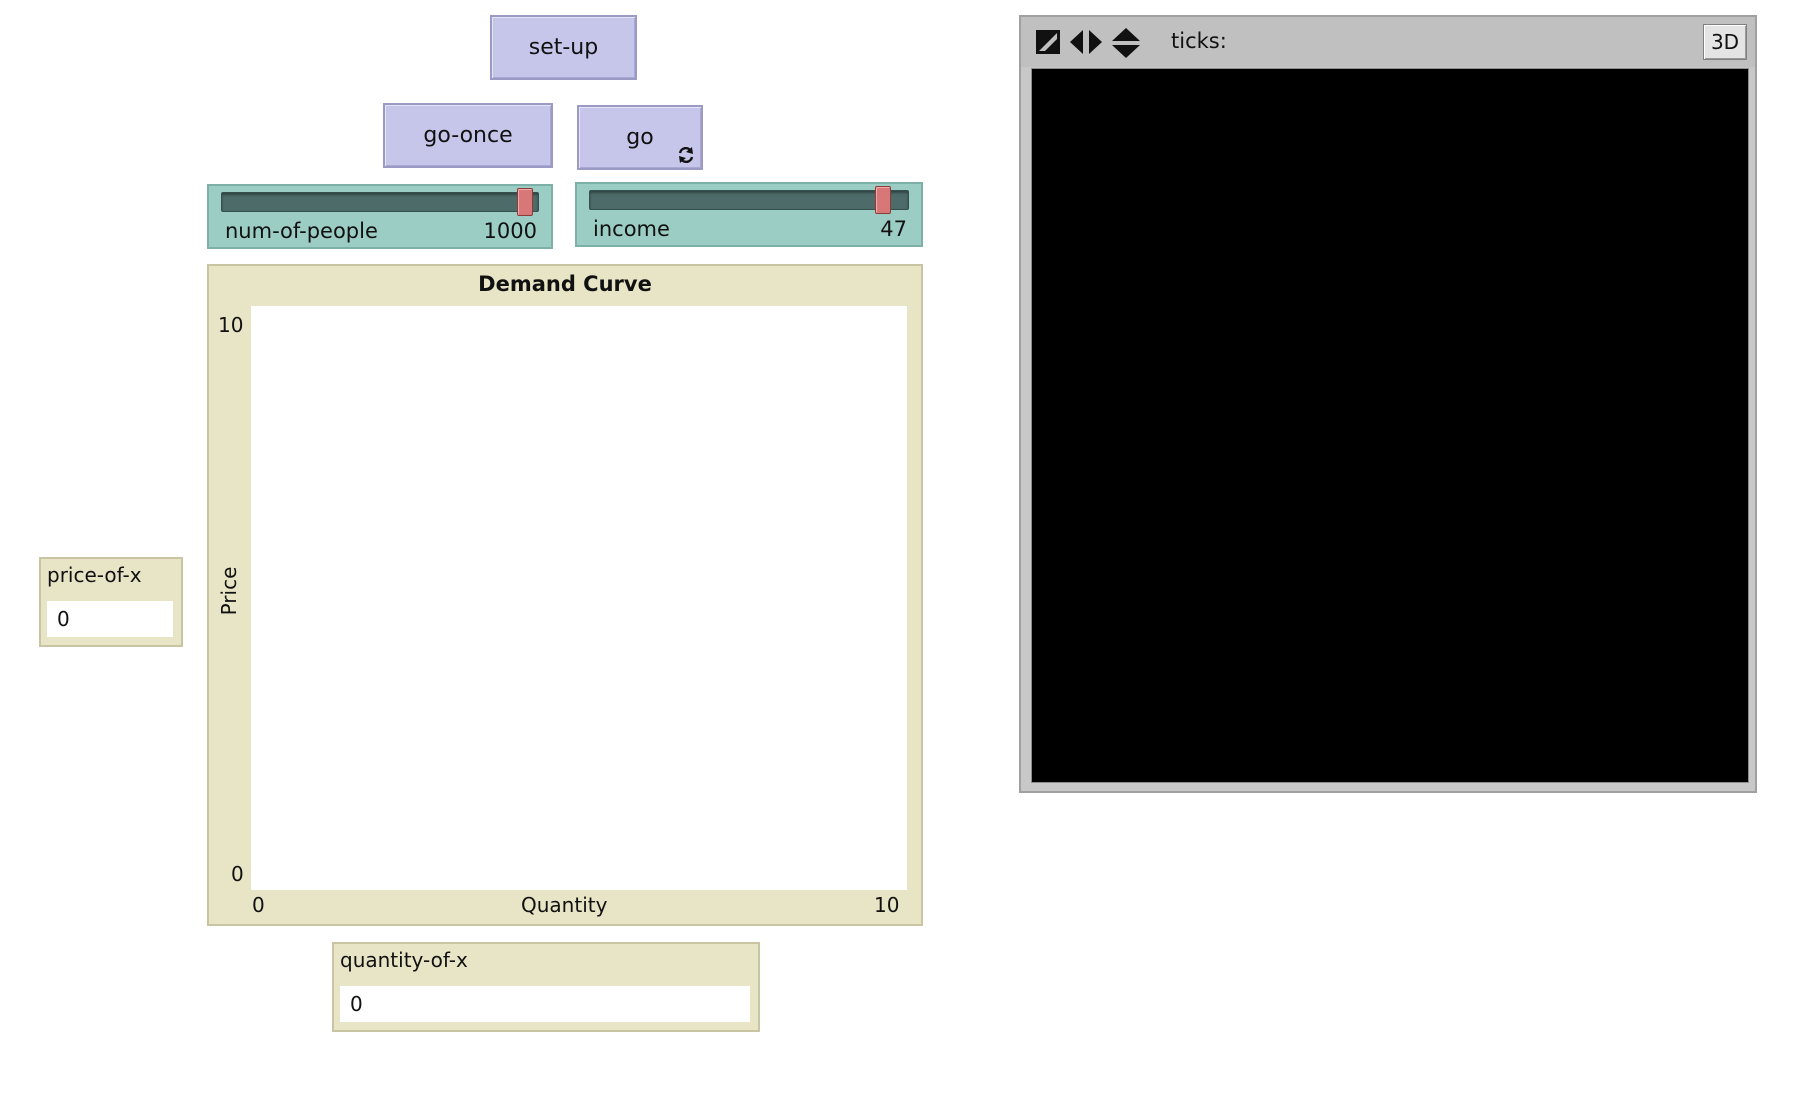 The width and height of the screenshot is (1806, 1112). What do you see at coordinates (301, 231) in the screenshot?
I see `slider-label: num-of-people` at bounding box center [301, 231].